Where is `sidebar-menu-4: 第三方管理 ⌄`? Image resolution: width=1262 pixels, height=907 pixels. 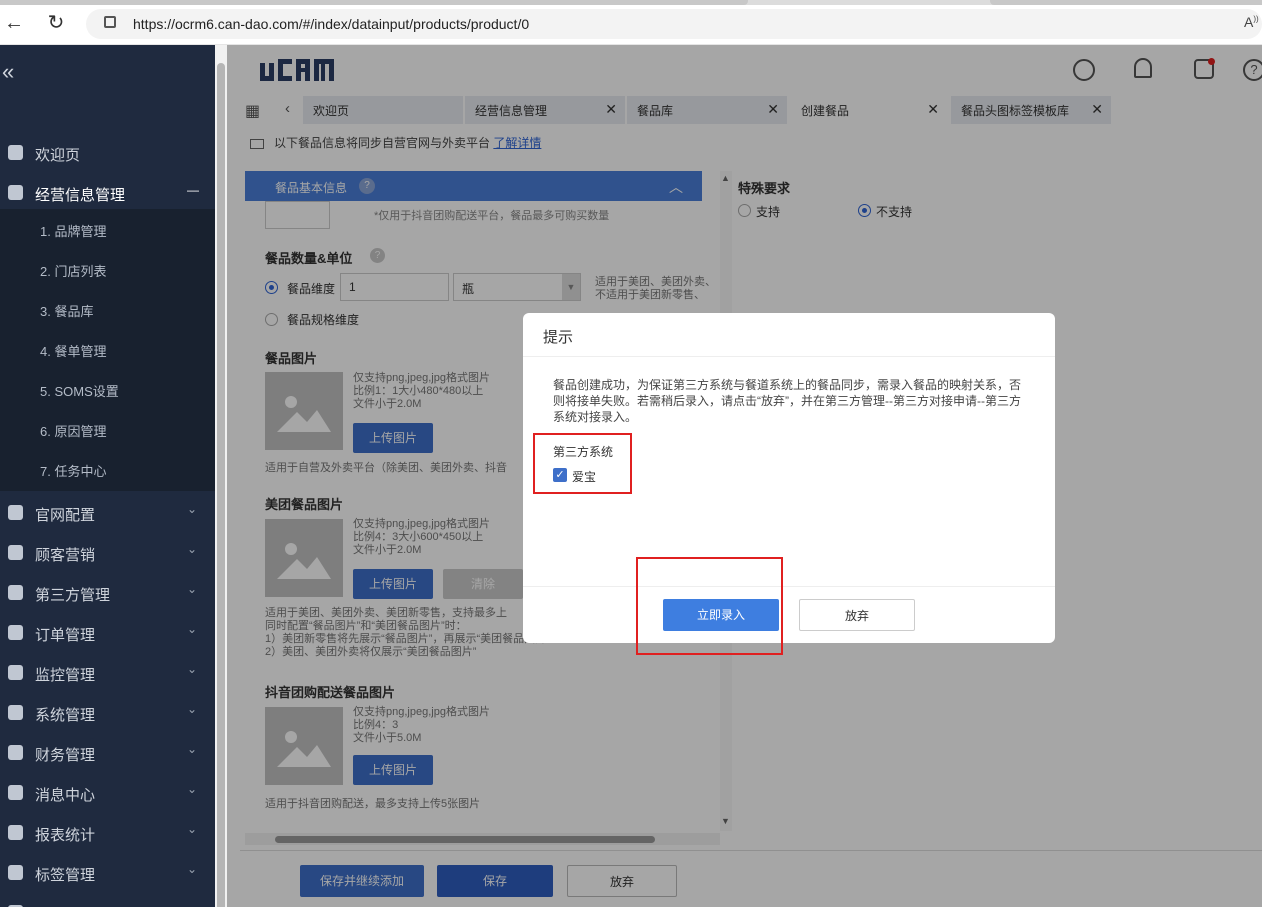 sidebar-menu-4: 第三方管理 ⌄ is located at coordinates (107, 593).